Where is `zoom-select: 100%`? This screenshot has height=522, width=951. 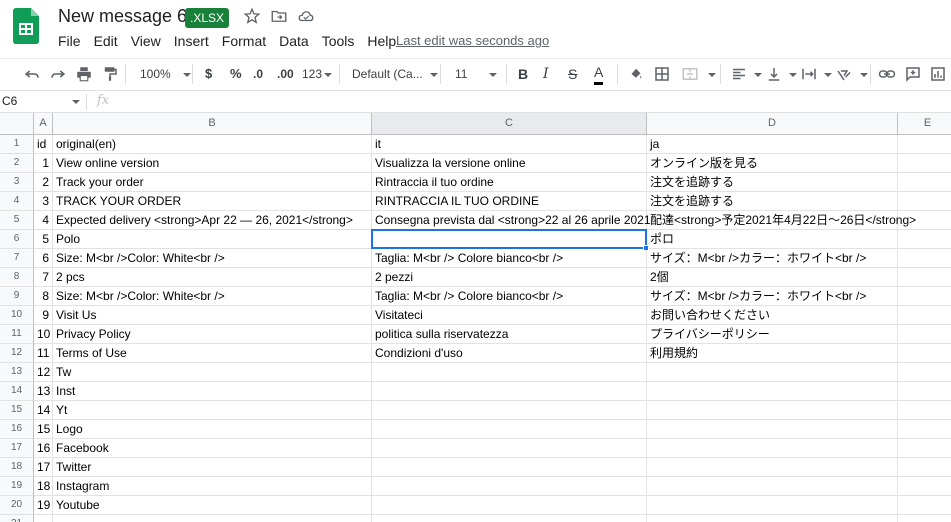
zoom-select: 100% is located at coordinates (165, 74).